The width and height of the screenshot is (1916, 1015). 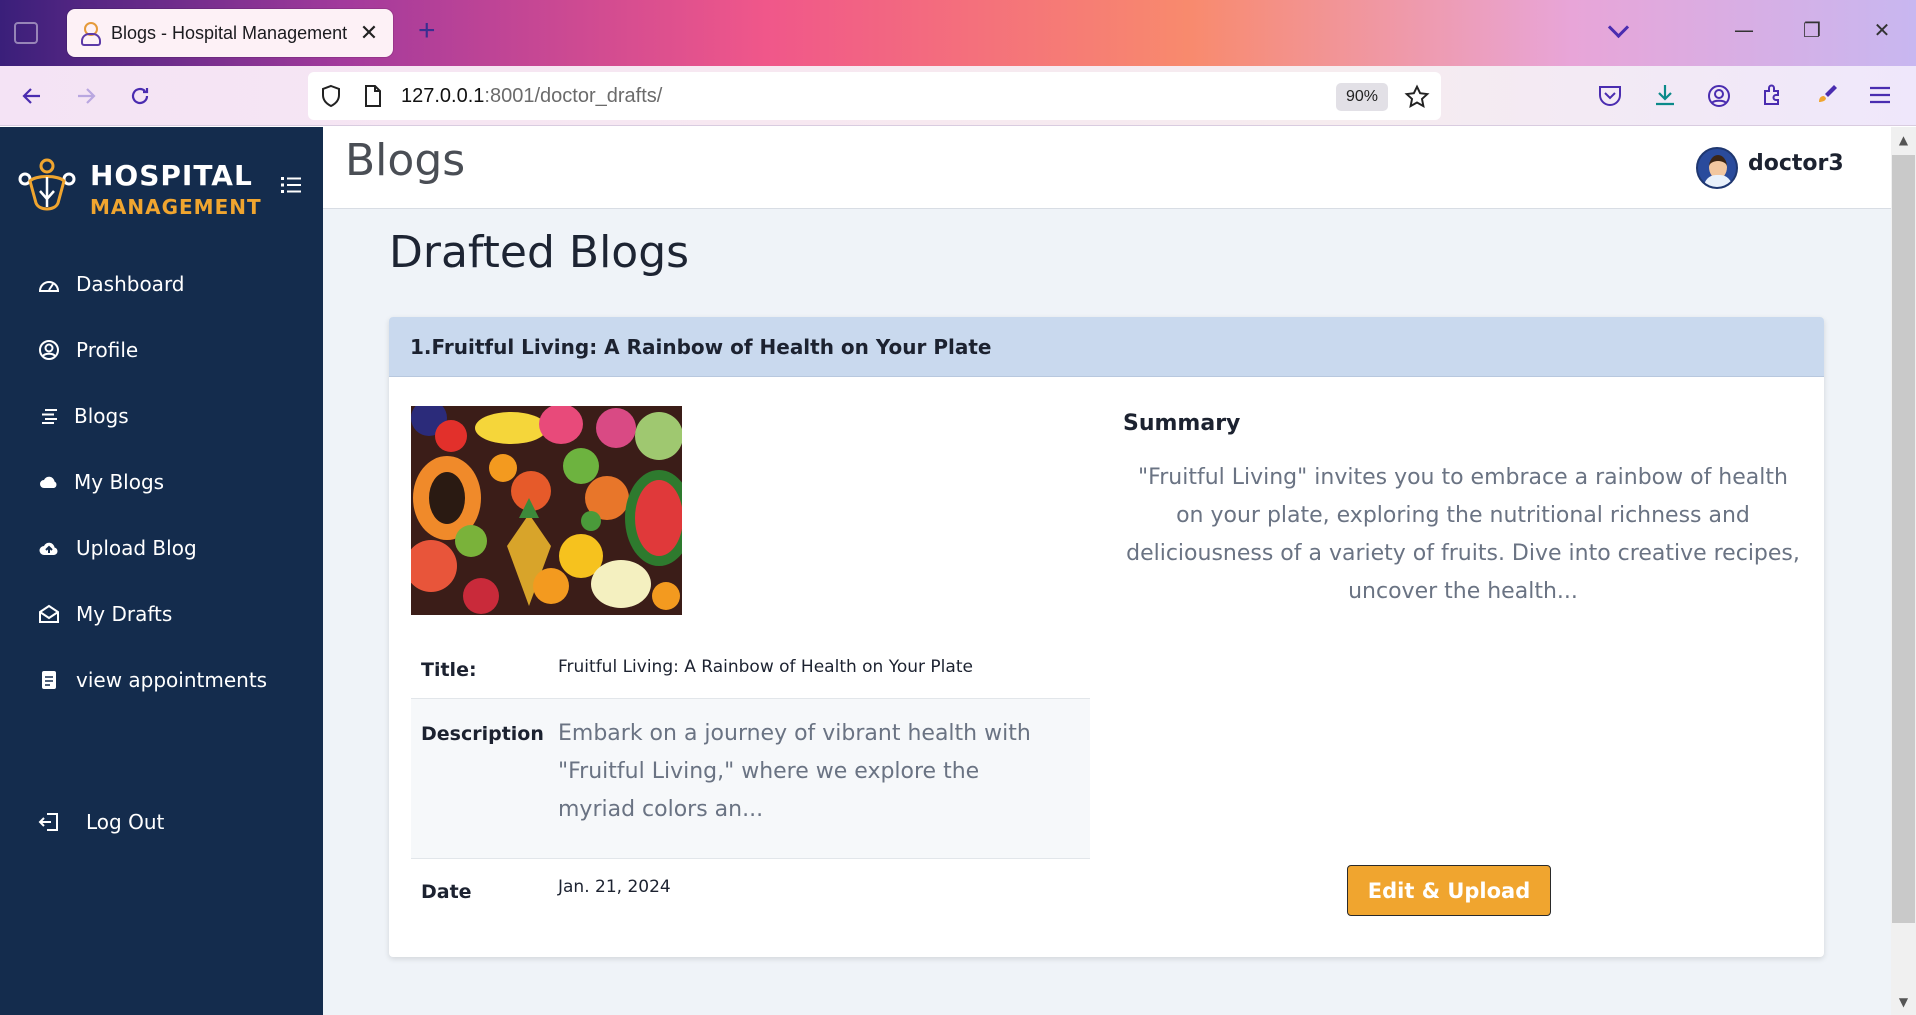 What do you see at coordinates (101, 416) in the screenshot?
I see `sidebar-item-label: Blogs` at bounding box center [101, 416].